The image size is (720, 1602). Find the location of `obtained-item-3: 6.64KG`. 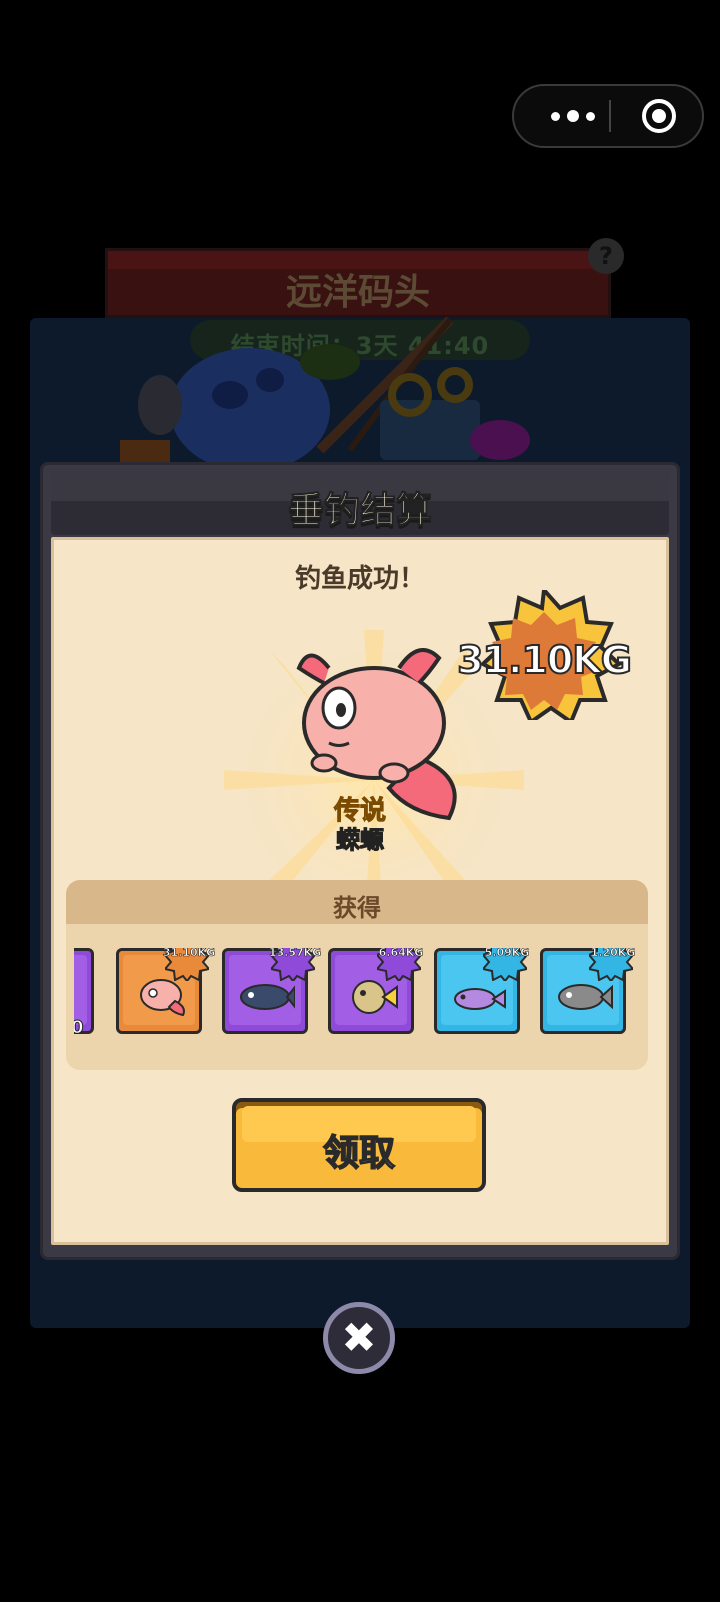

obtained-item-3: 6.64KG is located at coordinates (376, 991).